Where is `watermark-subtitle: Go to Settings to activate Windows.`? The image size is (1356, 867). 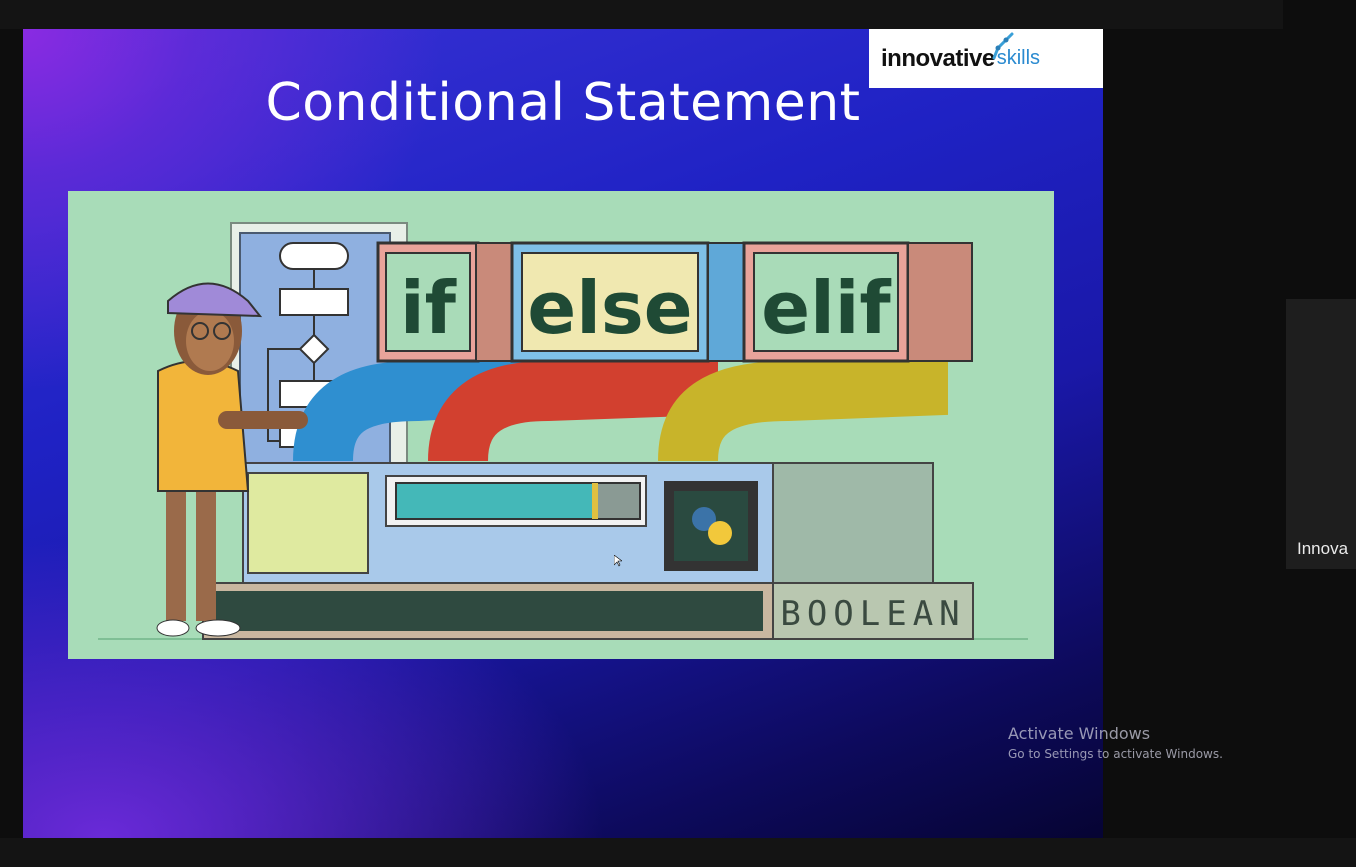 watermark-subtitle: Go to Settings to activate Windows. is located at coordinates (1115, 754).